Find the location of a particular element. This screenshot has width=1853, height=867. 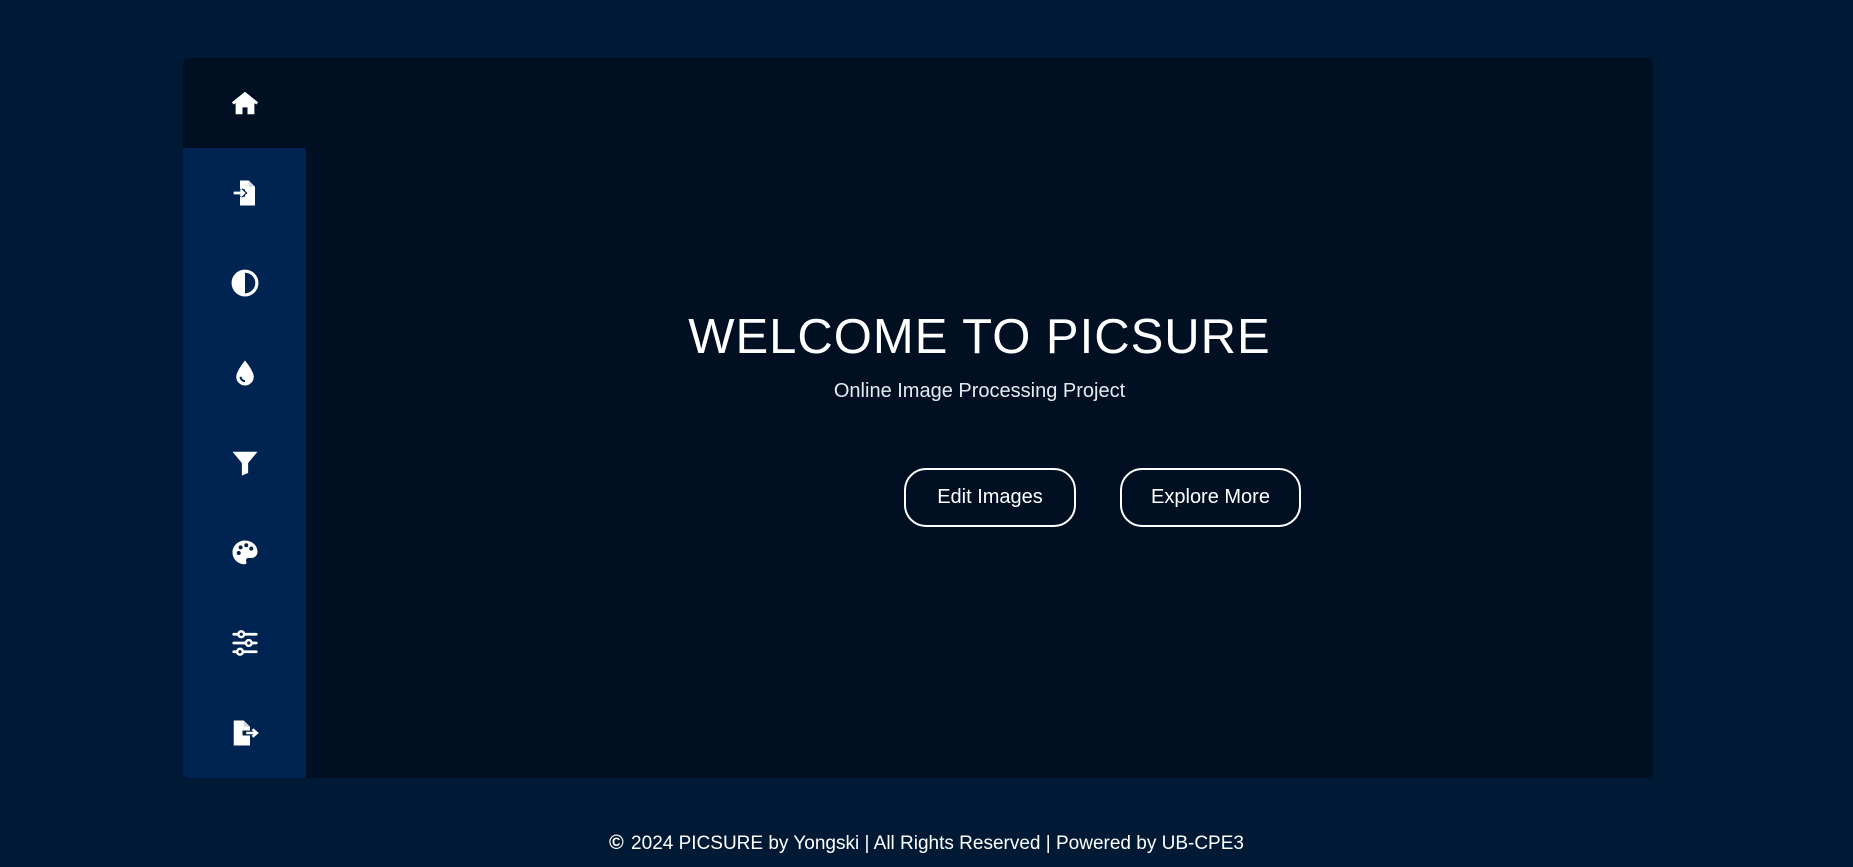

sidebar-item-home is located at coordinates (244, 103).